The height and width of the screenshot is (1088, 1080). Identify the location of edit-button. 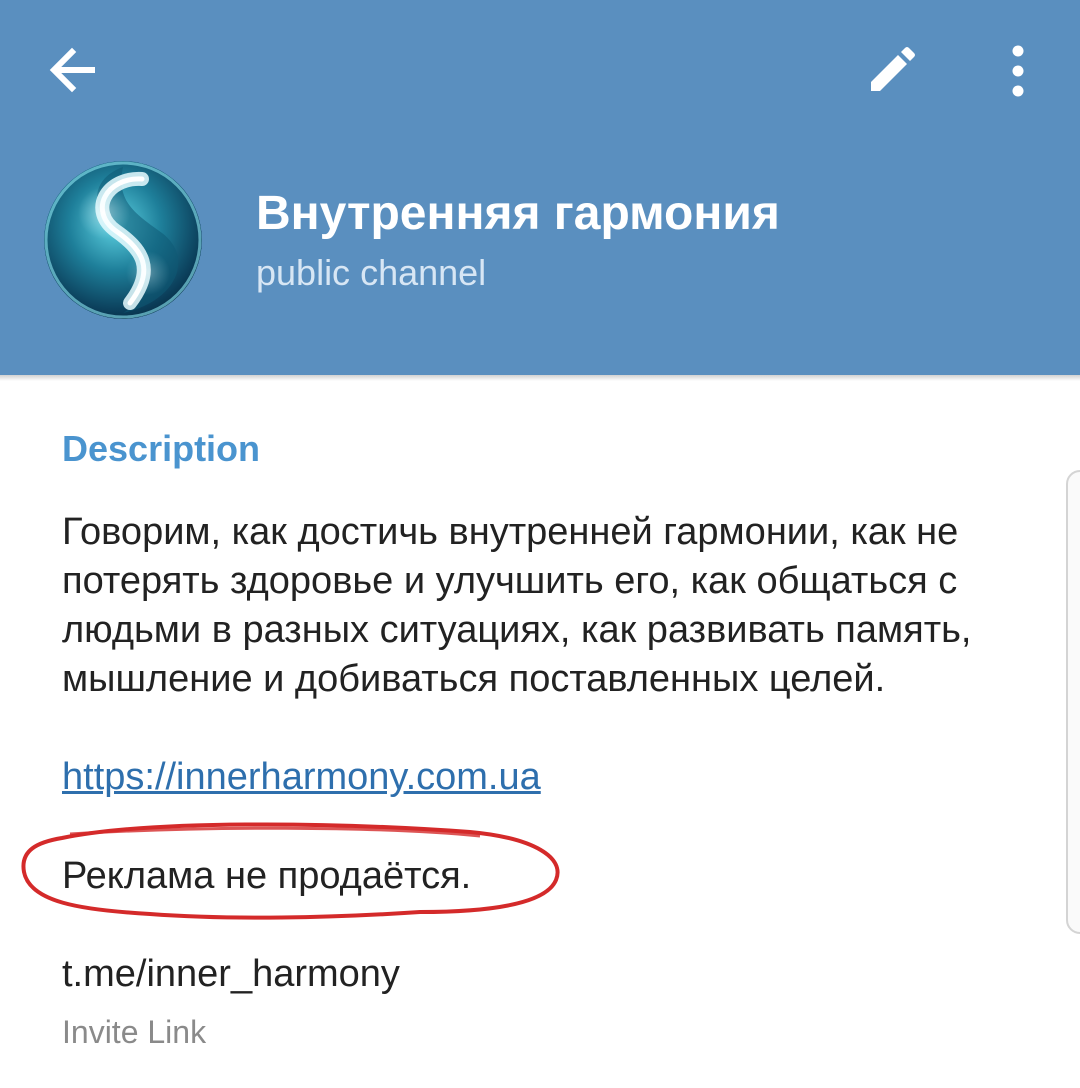
(892, 72).